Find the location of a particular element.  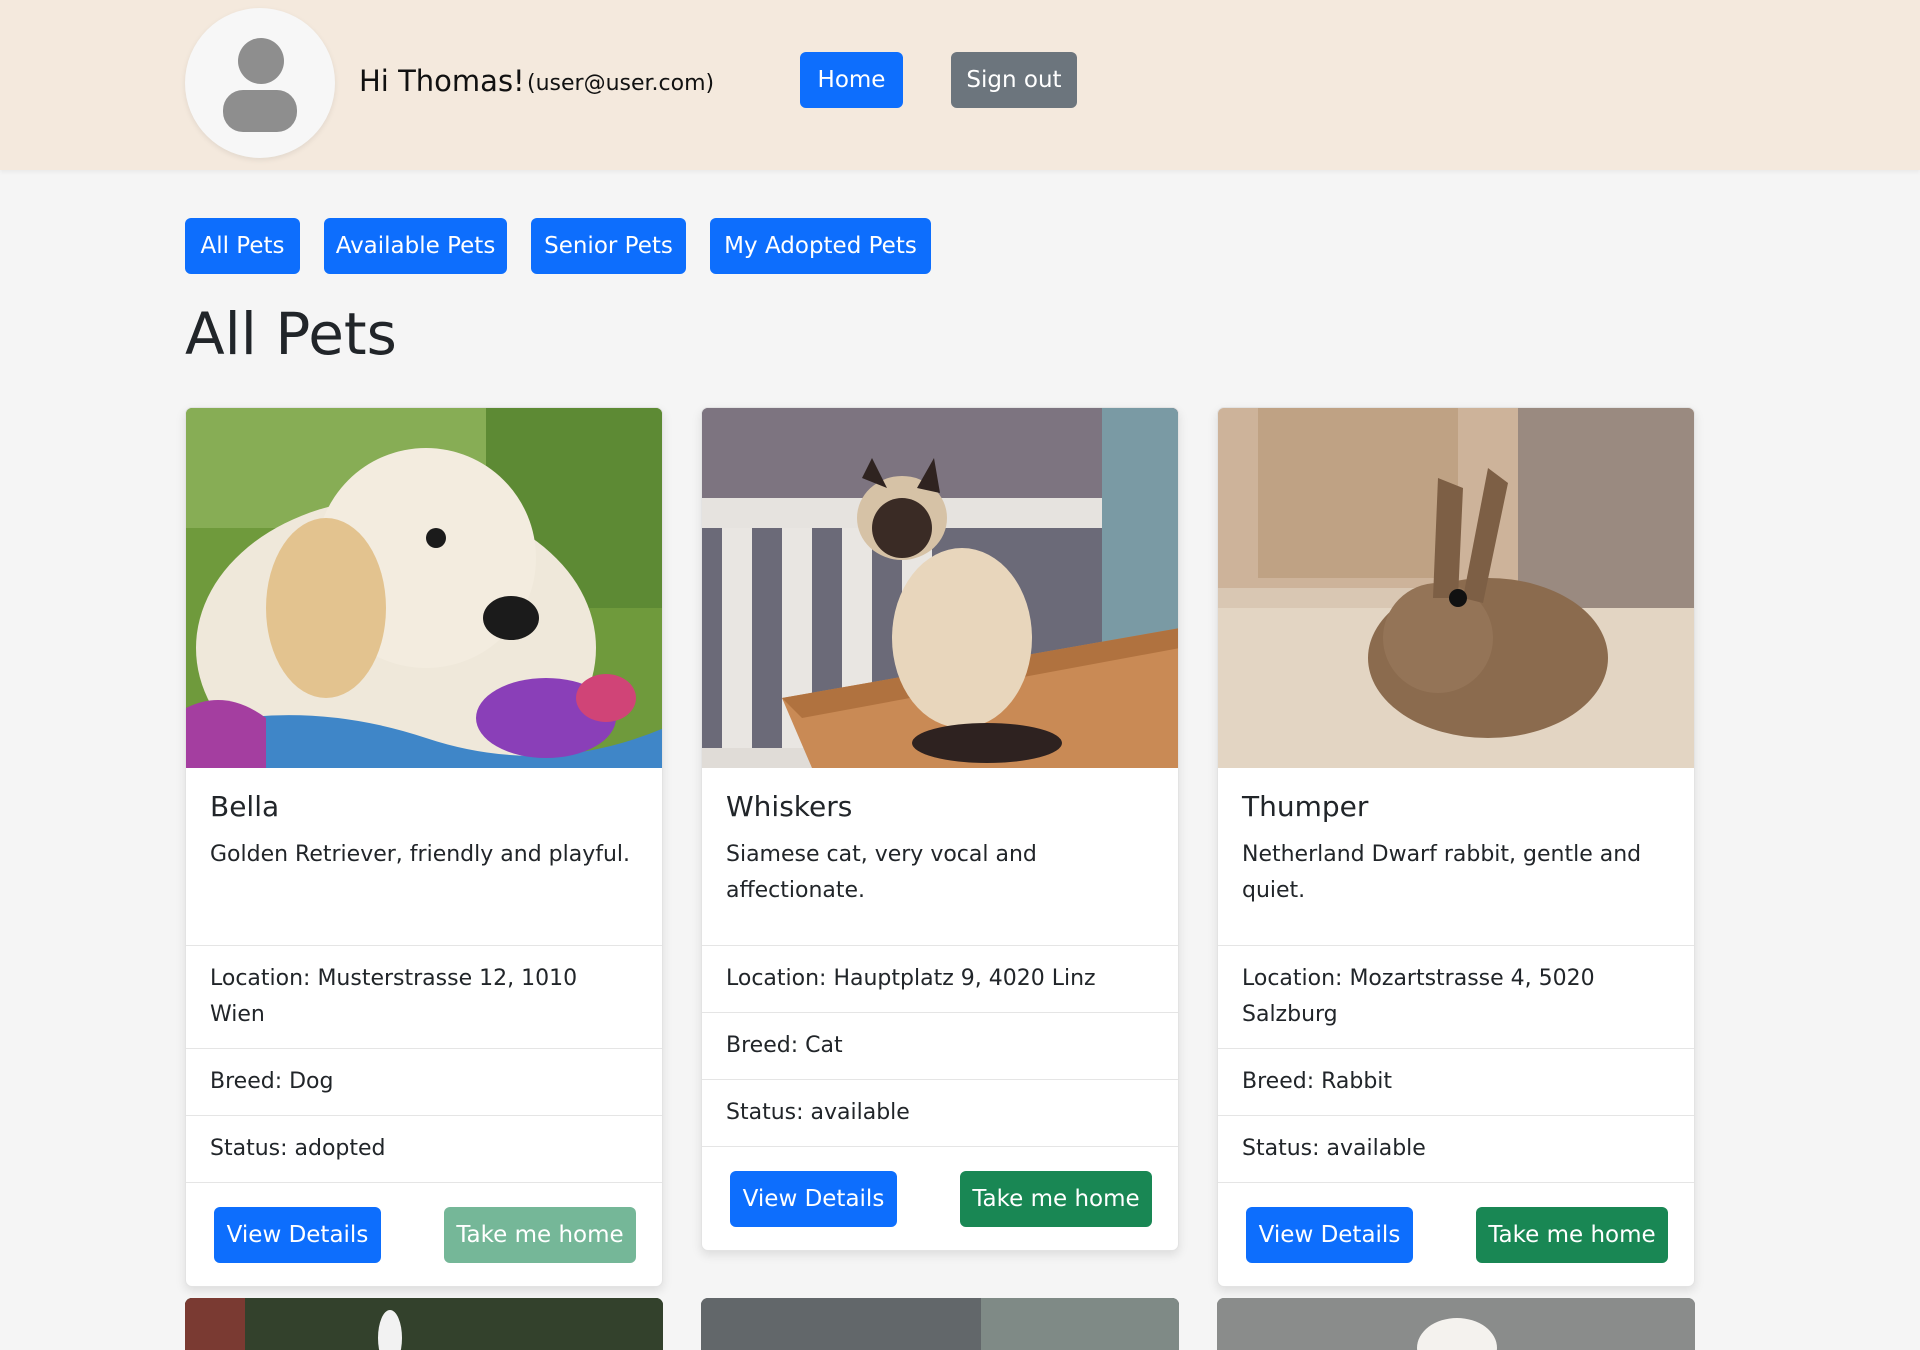

pet-status: Status: adopted is located at coordinates (424, 1148).